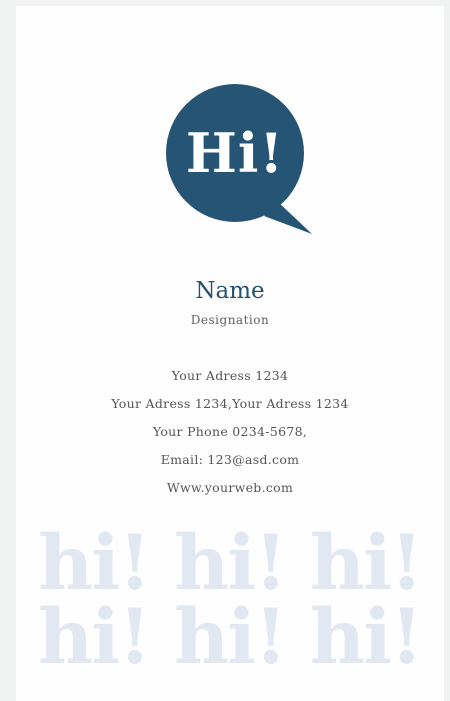 This screenshot has width=450, height=701. What do you see at coordinates (230, 459) in the screenshot?
I see `email-text: Email: 123@asd.com` at bounding box center [230, 459].